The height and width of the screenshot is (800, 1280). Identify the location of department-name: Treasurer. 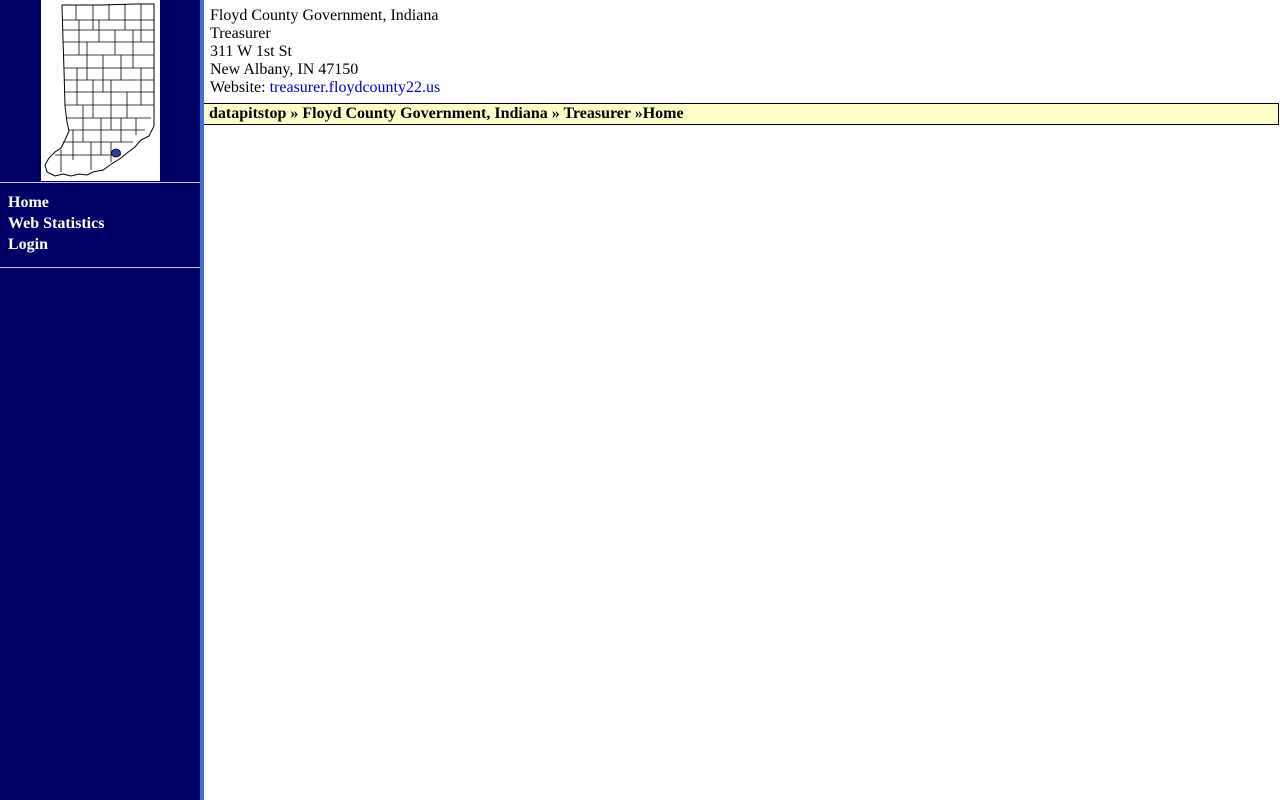
(240, 33).